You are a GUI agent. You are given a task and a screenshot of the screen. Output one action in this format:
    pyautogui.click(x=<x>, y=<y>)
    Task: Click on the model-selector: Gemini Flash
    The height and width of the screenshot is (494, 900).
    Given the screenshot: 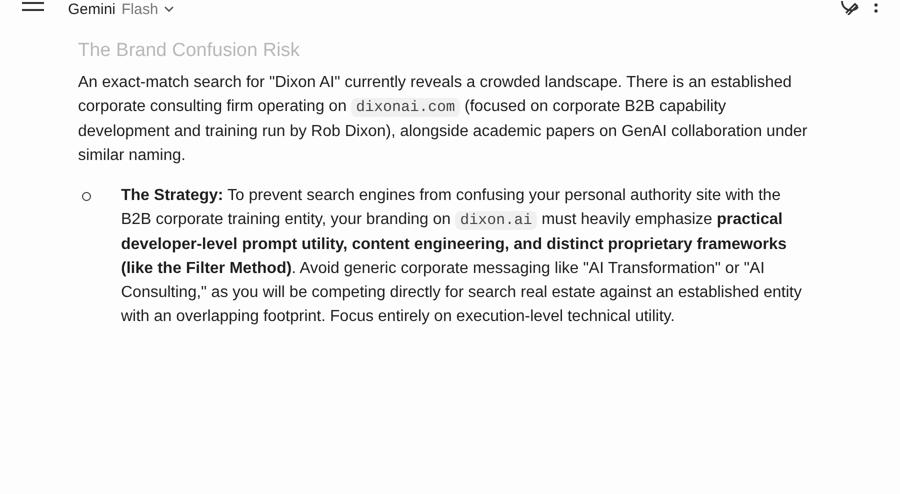 What is the action you would take?
    pyautogui.click(x=121, y=9)
    